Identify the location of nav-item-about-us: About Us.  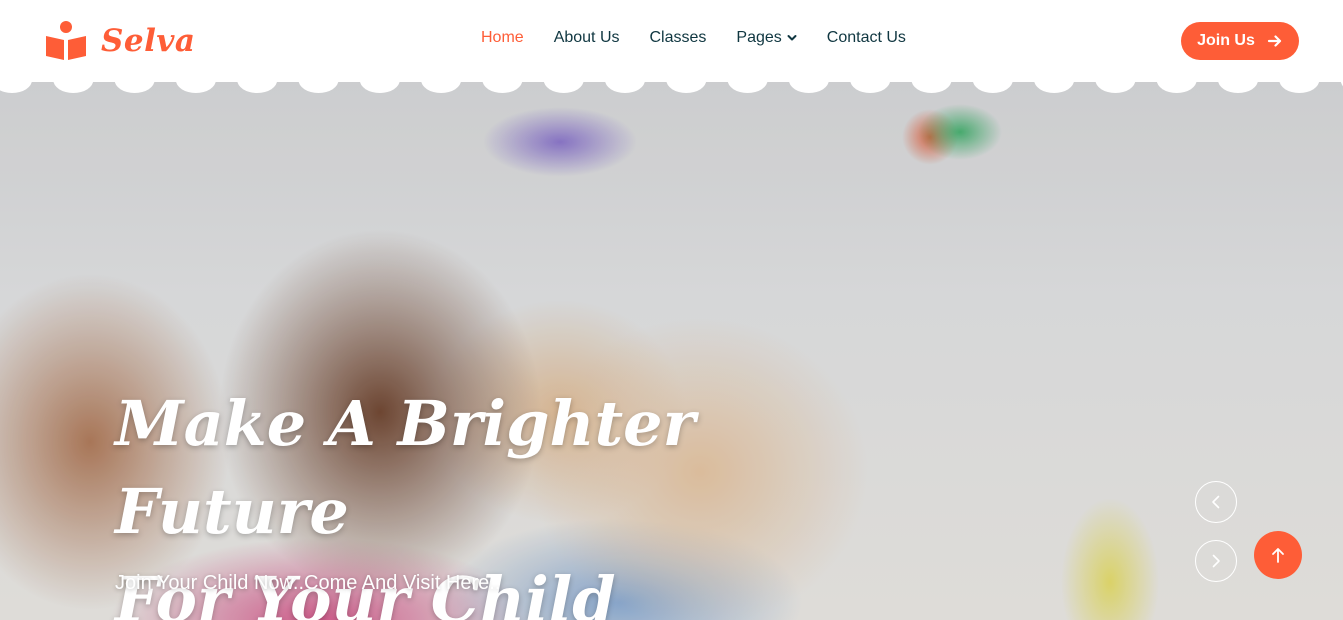
(587, 38).